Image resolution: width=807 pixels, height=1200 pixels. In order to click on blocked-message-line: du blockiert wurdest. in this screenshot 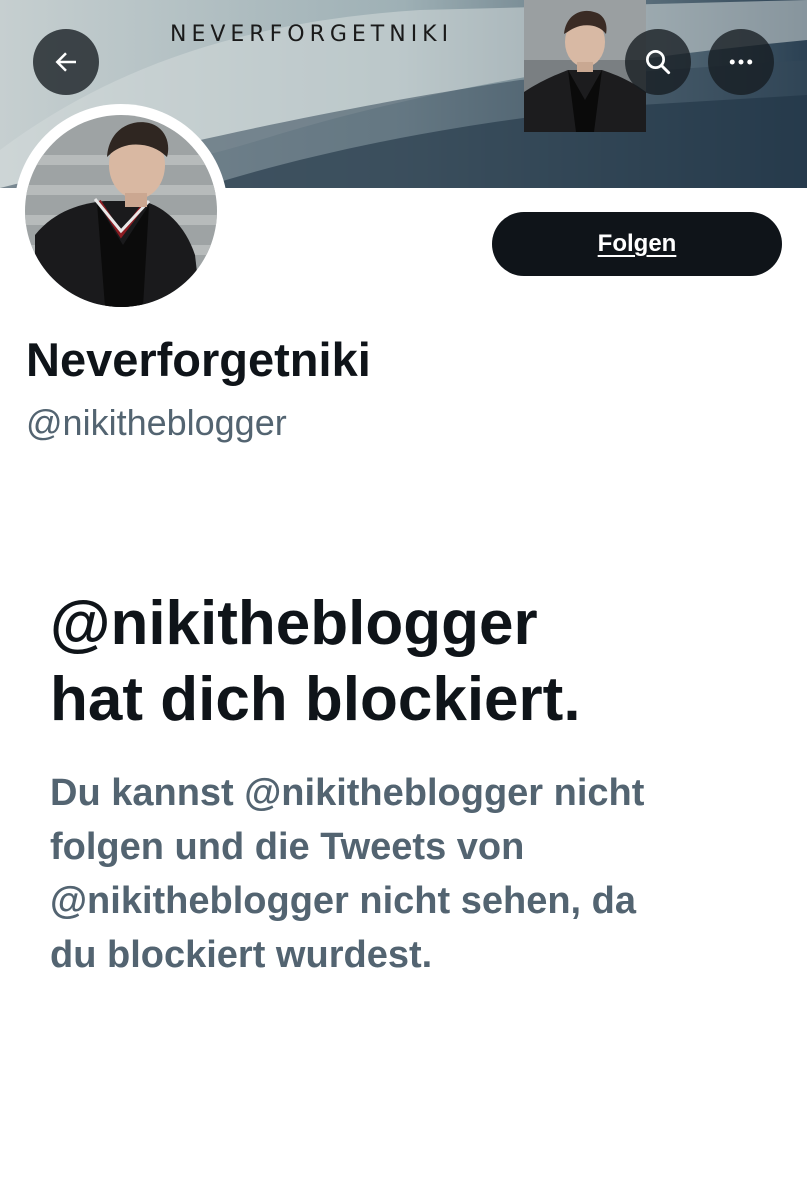, I will do `click(241, 955)`.